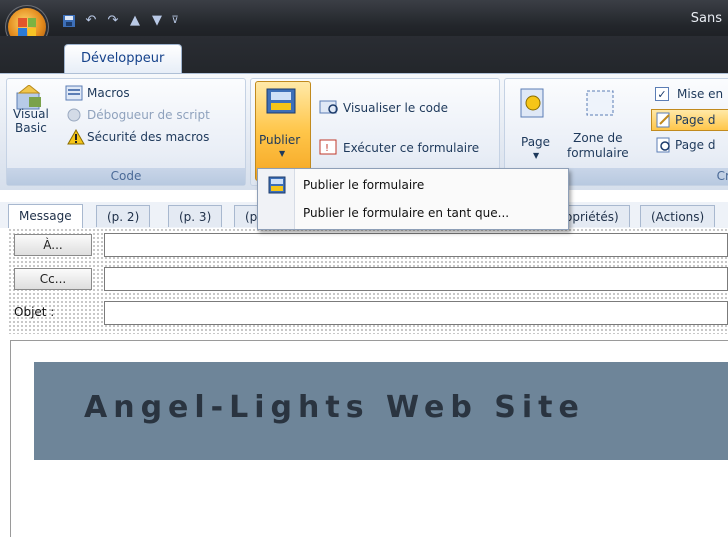 This screenshot has height=537, width=728. Describe the element at coordinates (126, 176) in the screenshot. I see `code-group-label: Code` at that location.